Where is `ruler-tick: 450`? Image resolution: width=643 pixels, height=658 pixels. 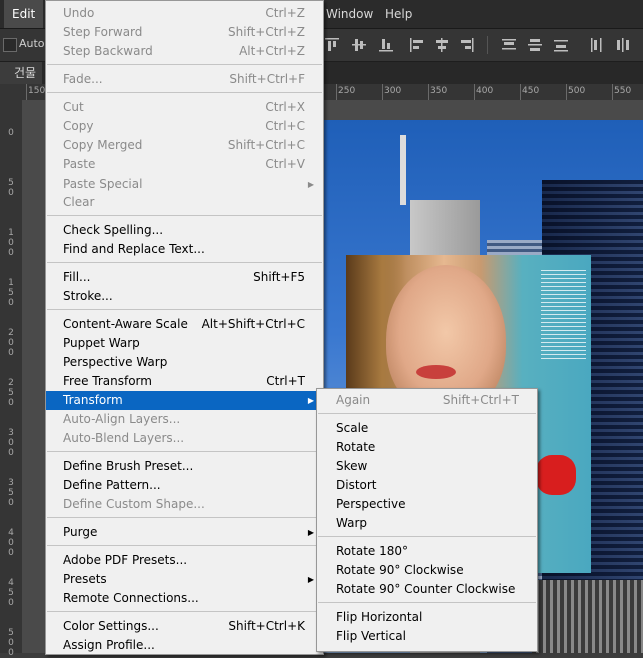
ruler-tick: 450 is located at coordinates (11, 593).